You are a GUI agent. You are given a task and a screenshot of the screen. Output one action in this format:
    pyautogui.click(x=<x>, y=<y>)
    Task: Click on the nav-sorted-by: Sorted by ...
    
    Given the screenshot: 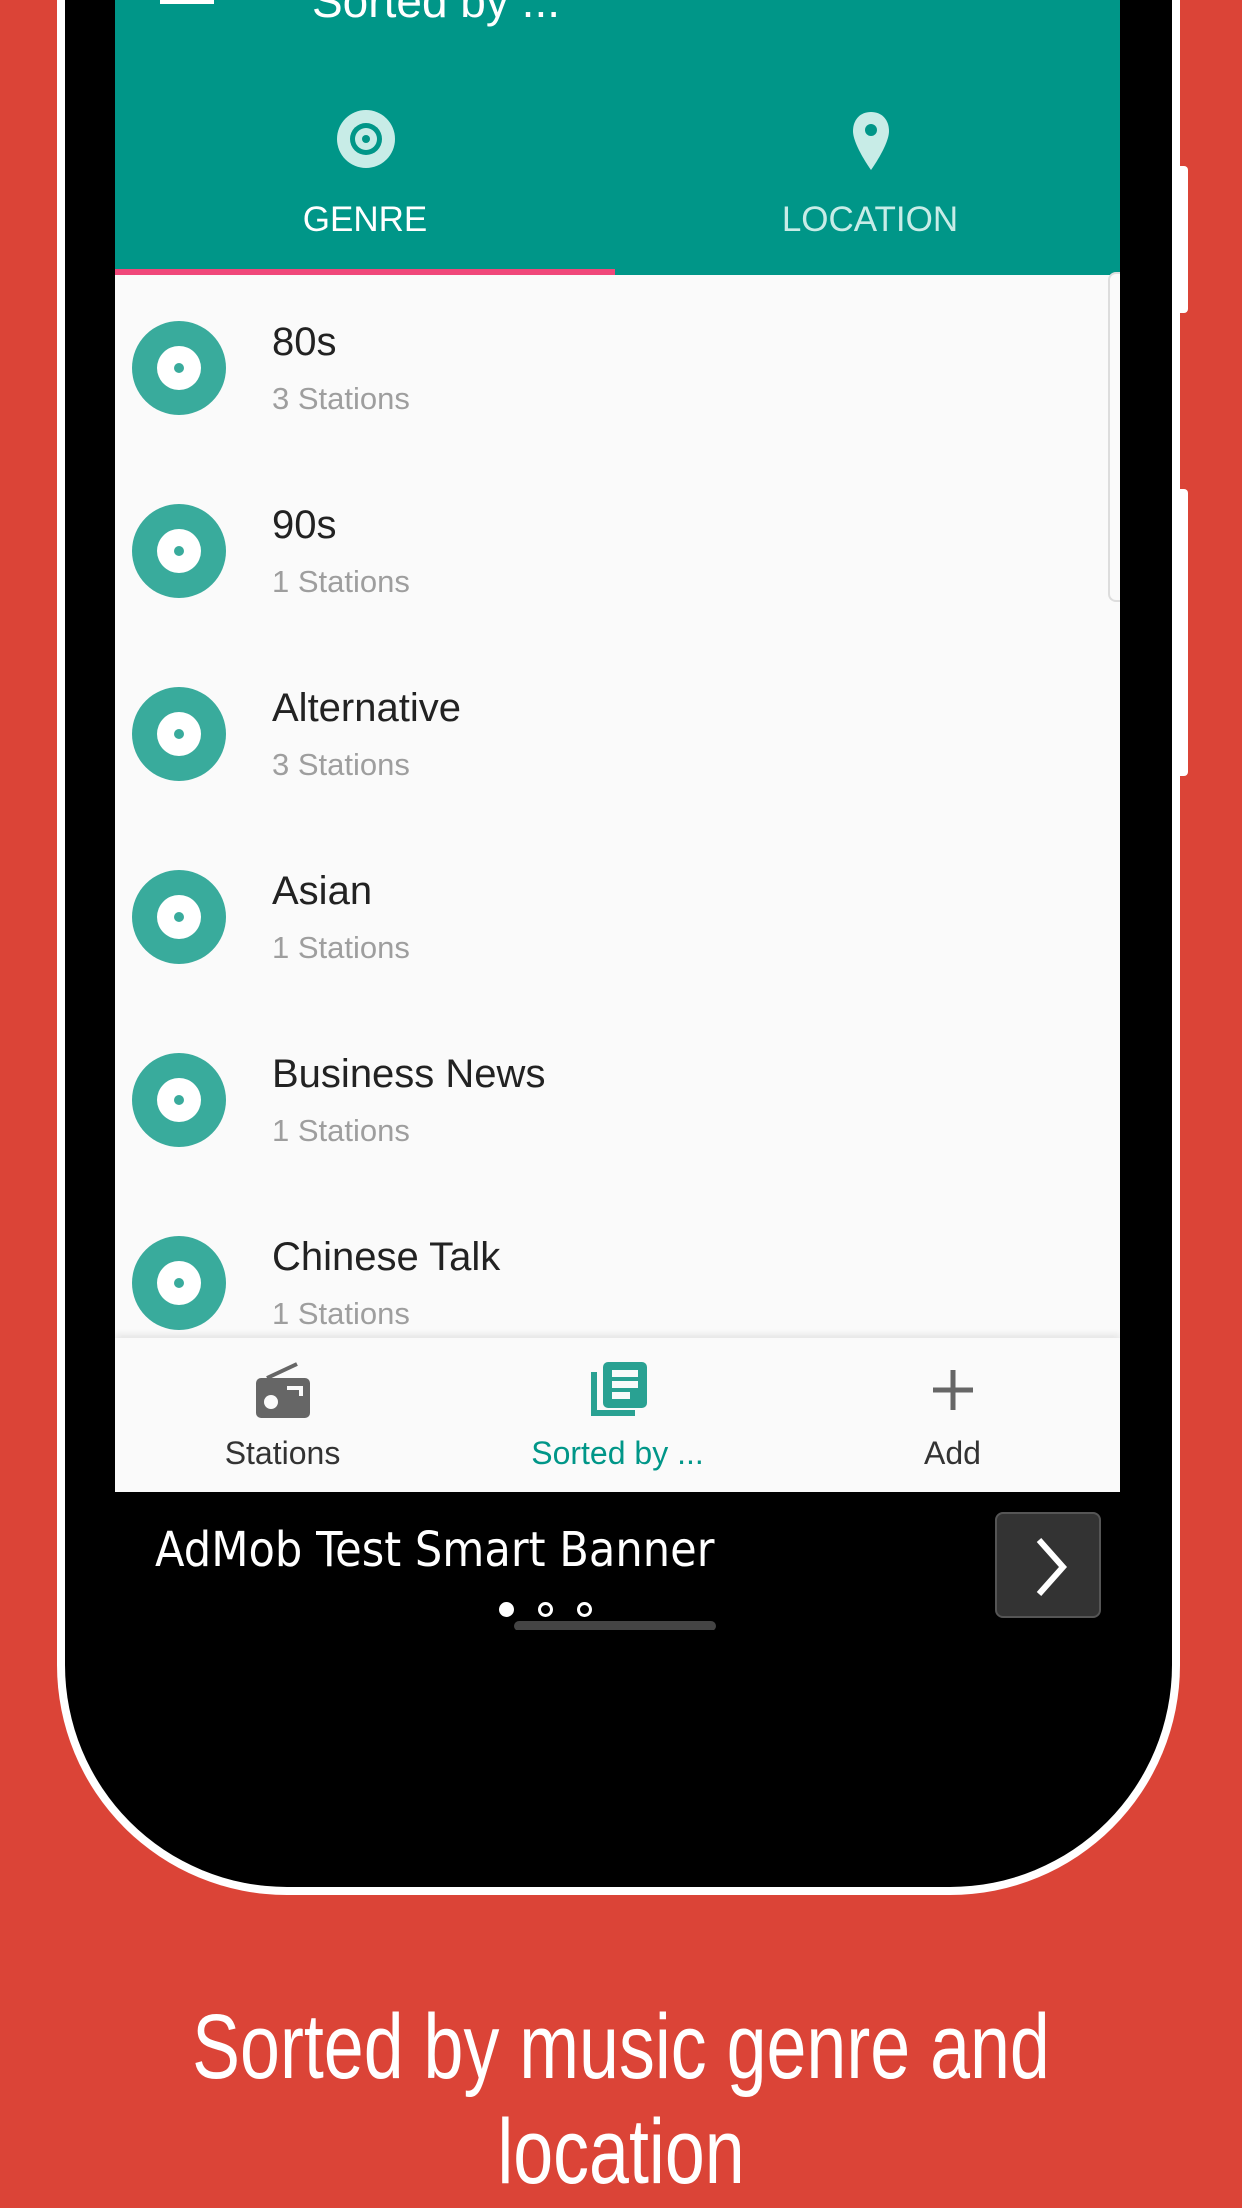 What is the action you would take?
    pyautogui.click(x=617, y=1415)
    